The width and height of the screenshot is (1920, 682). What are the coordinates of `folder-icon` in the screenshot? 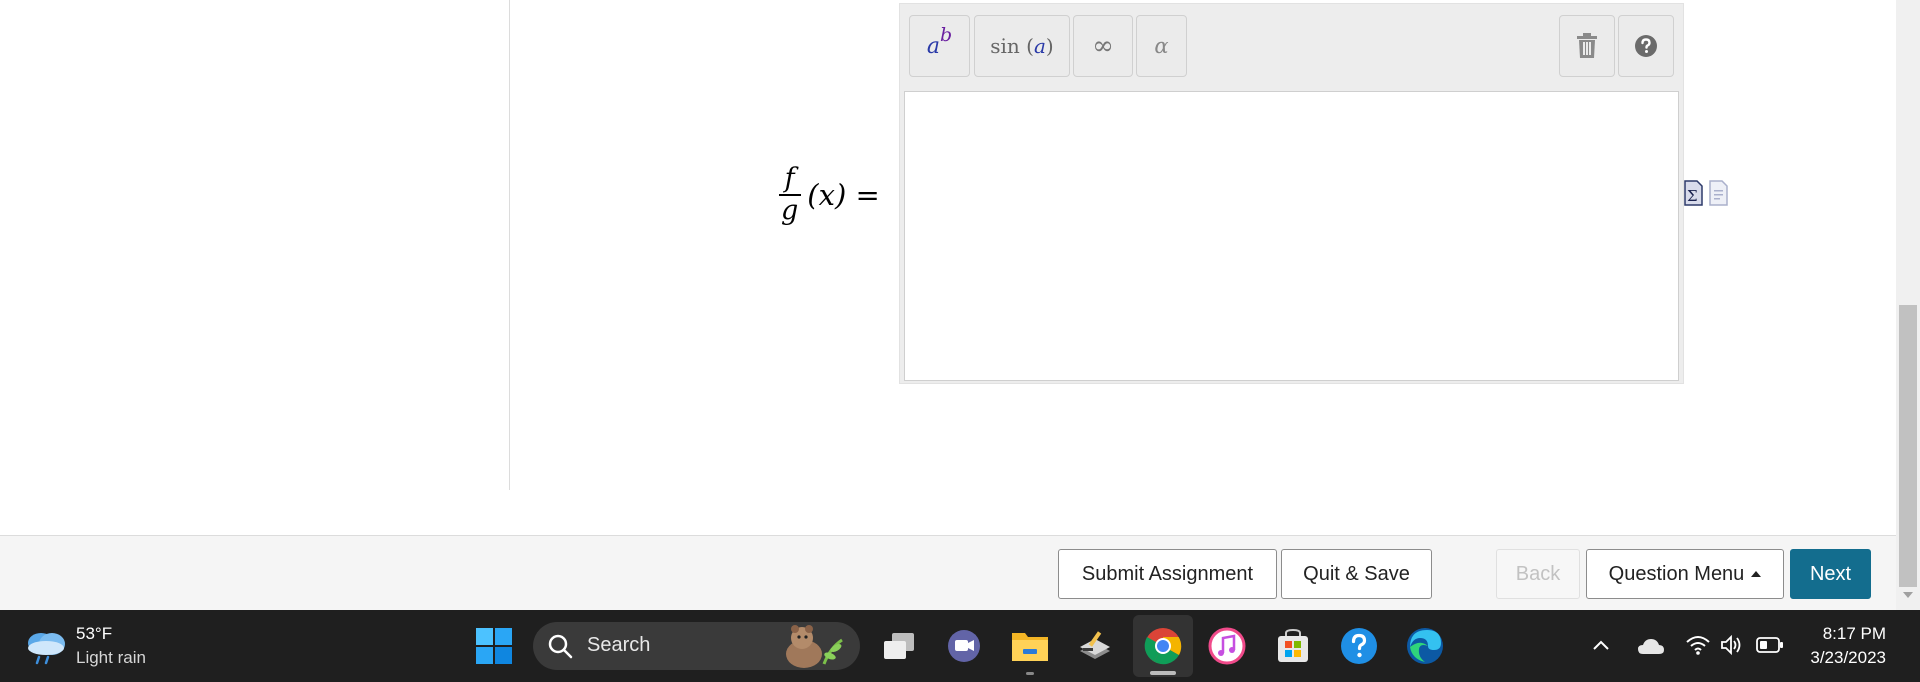 It's located at (1030, 647).